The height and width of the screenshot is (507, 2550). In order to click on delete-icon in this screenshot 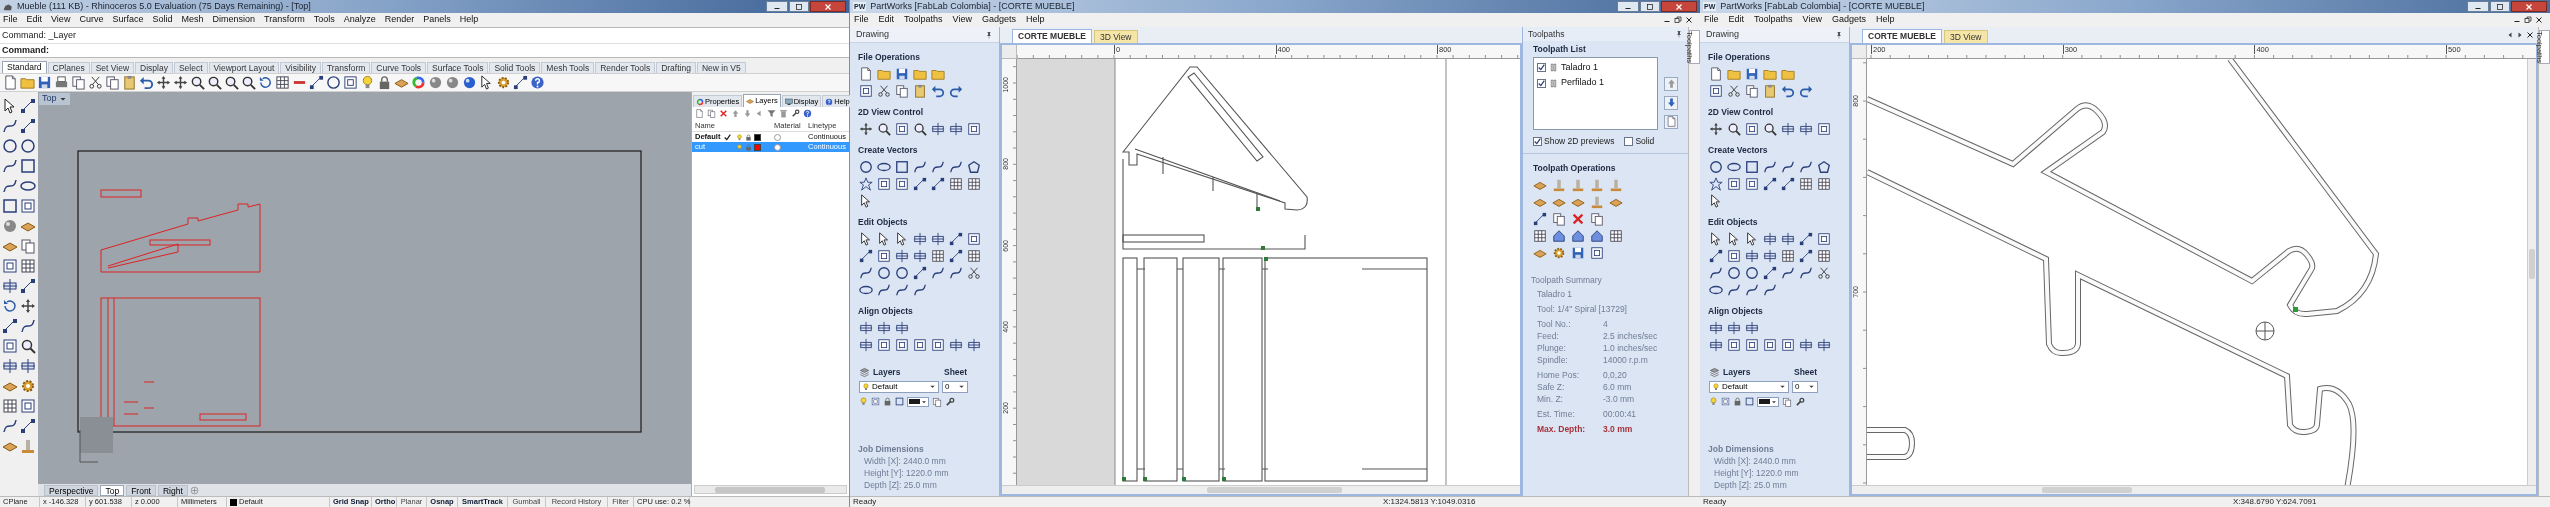, I will do `click(1578, 219)`.